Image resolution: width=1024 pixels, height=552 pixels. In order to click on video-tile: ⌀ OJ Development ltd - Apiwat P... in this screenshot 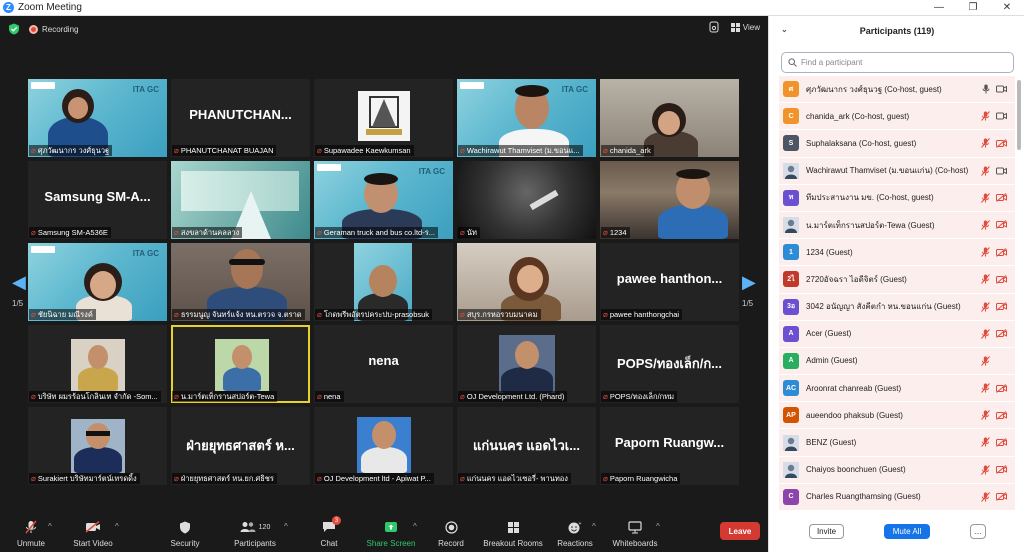, I will do `click(383, 446)`.